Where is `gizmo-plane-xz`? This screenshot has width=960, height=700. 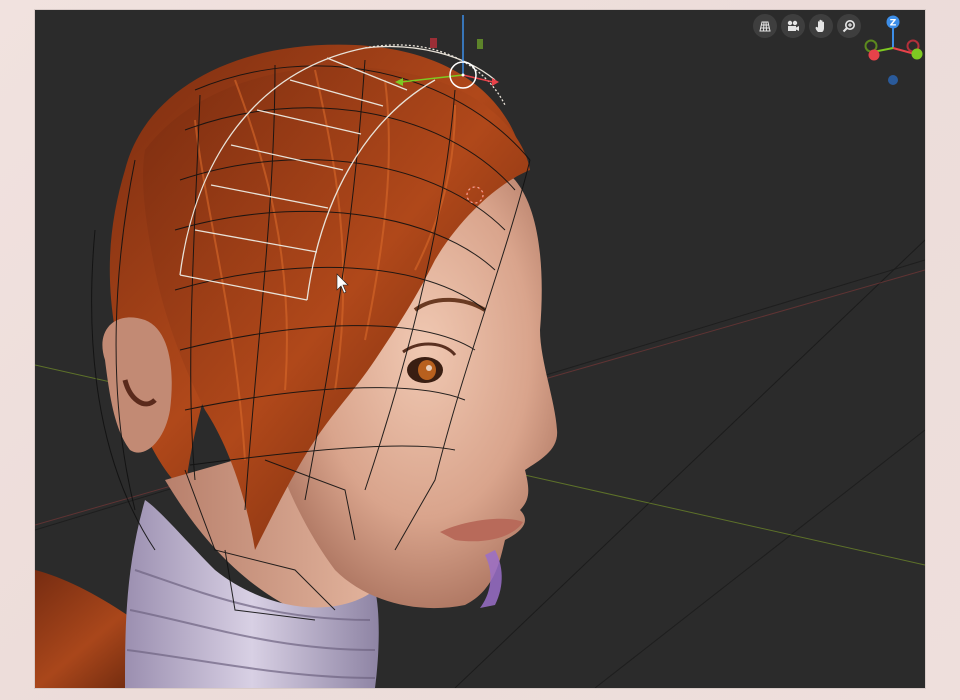
gizmo-plane-xz is located at coordinates (433, 43).